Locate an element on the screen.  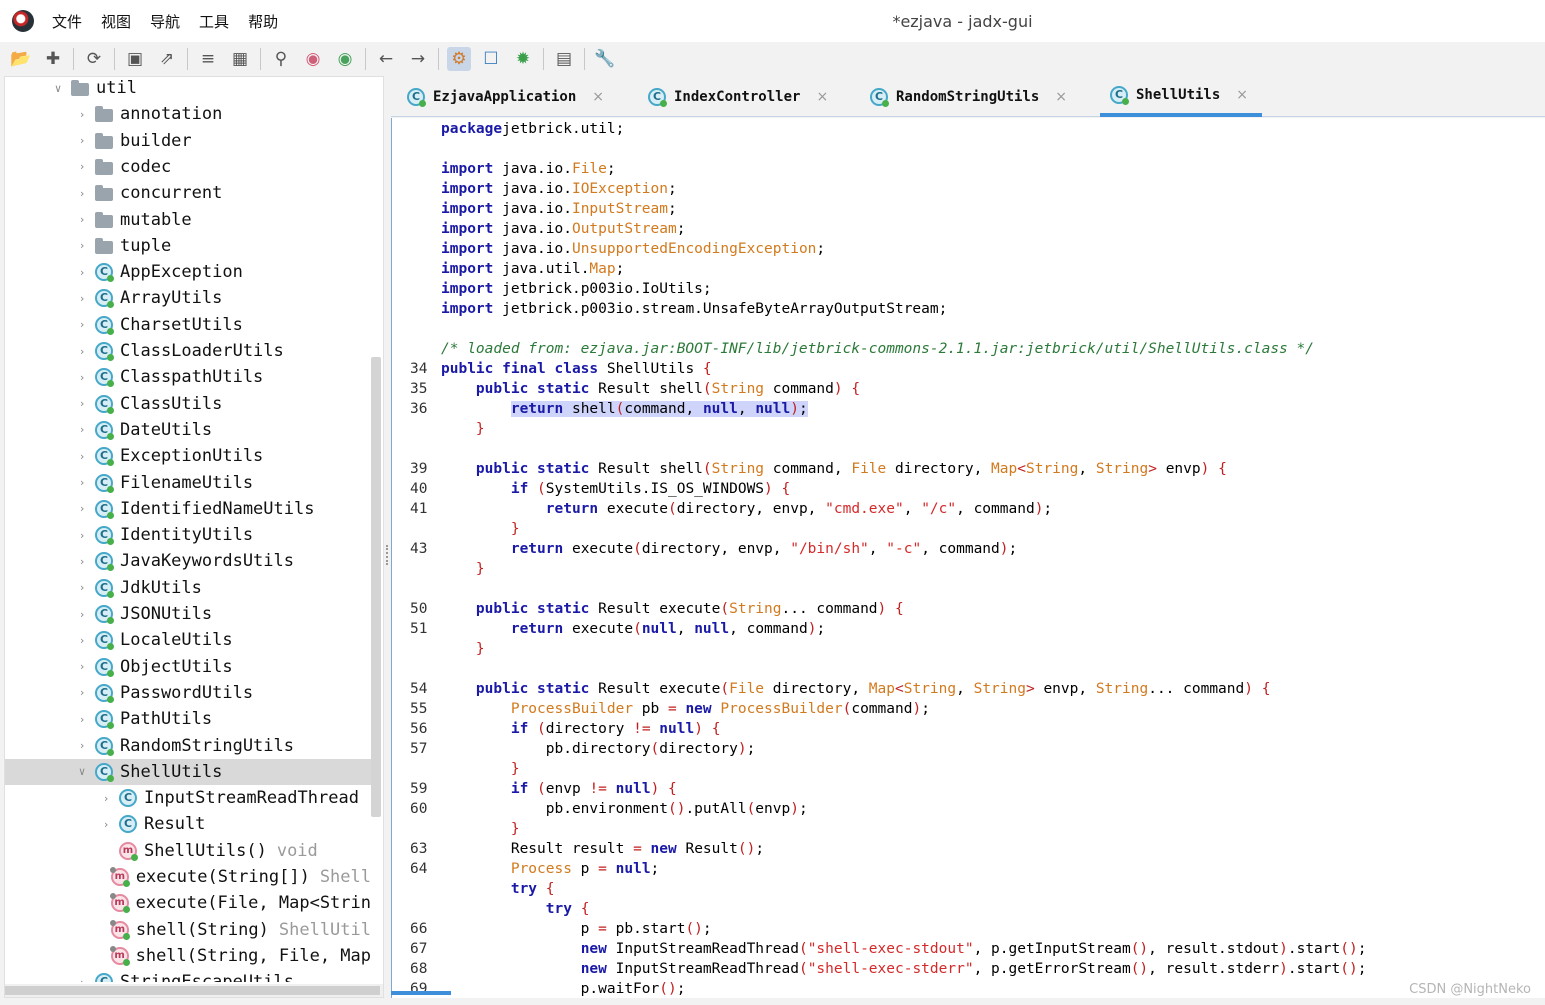
panel-splitter is located at coordinates (388, 537).